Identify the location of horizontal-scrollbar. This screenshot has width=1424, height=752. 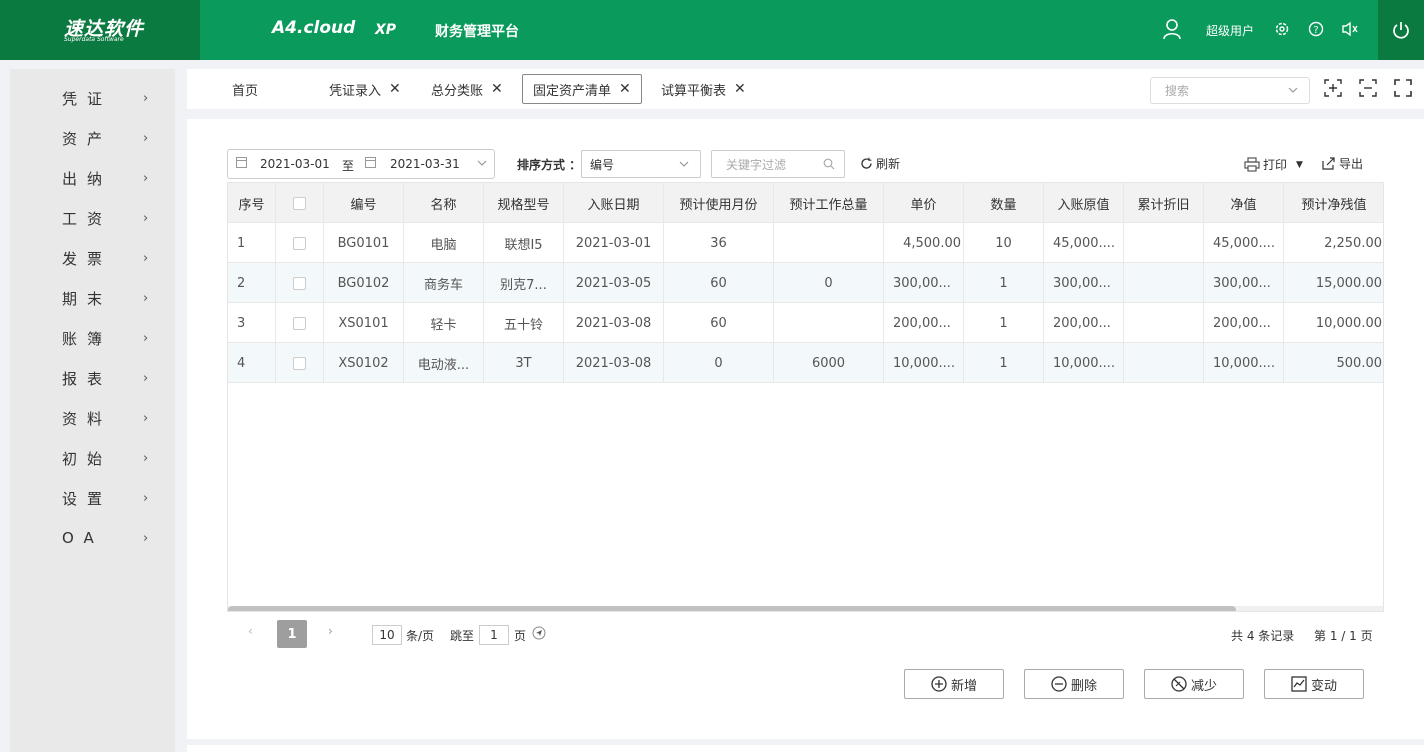
(805, 608).